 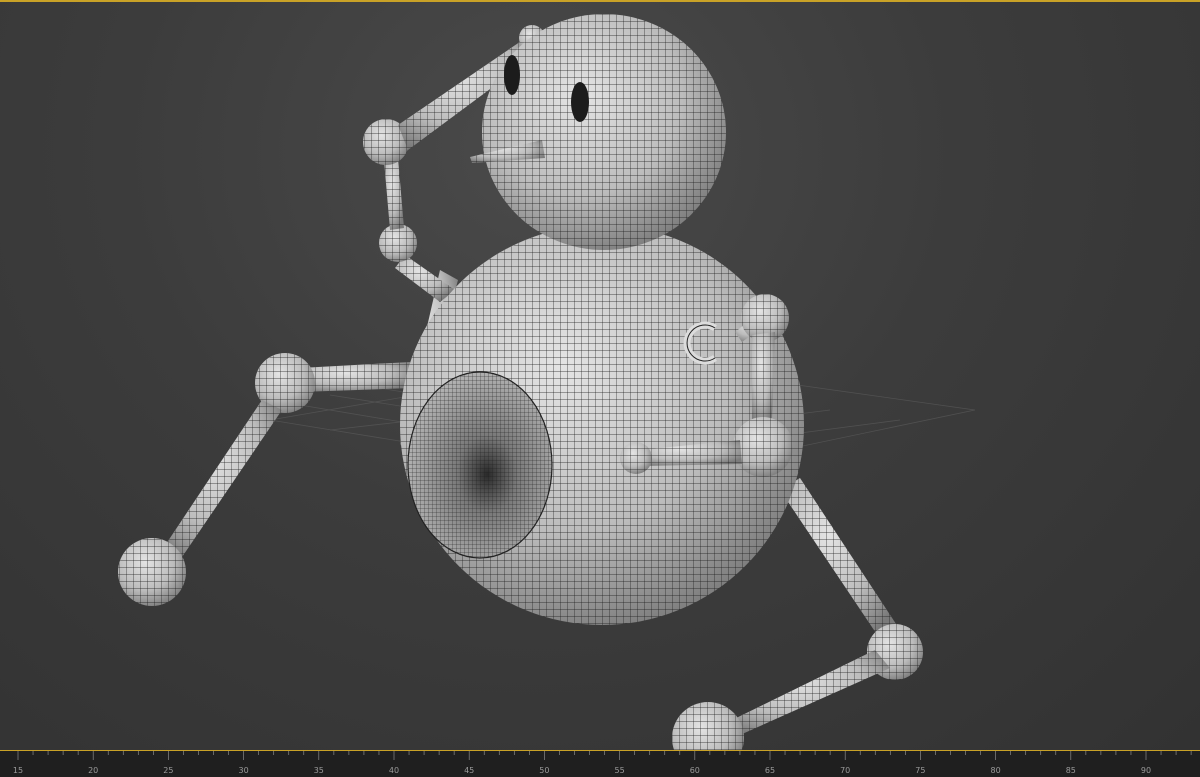 I want to click on ruler-label: 85, so click(x=1071, y=770).